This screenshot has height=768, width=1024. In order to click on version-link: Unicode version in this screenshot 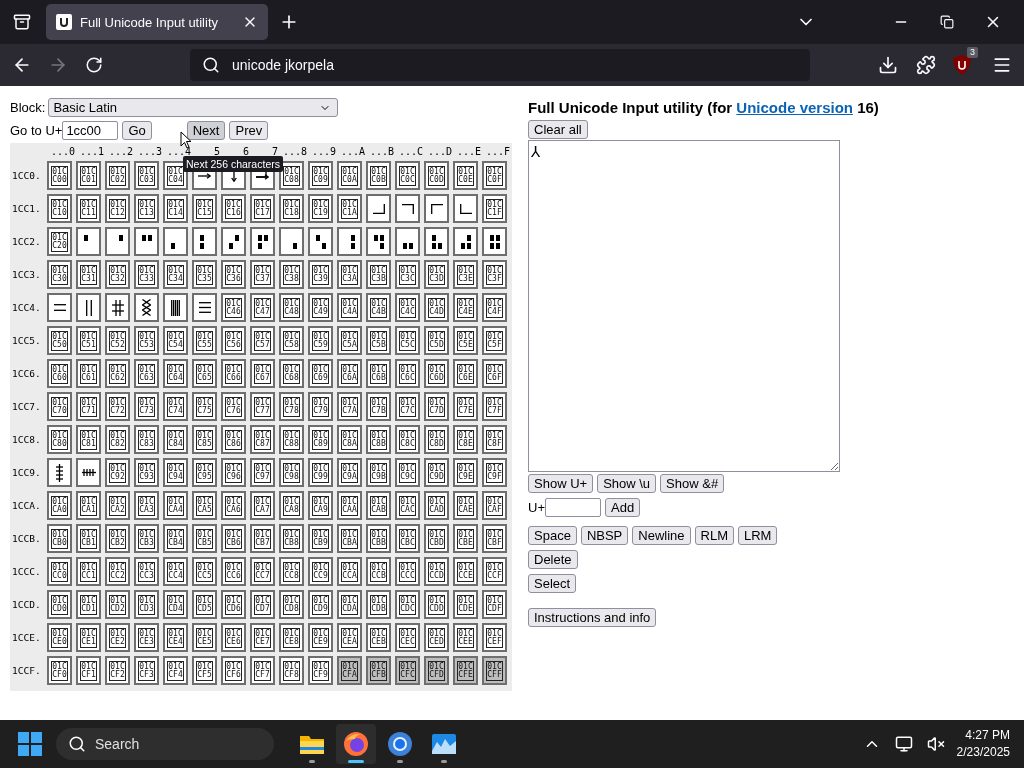, I will do `click(794, 107)`.